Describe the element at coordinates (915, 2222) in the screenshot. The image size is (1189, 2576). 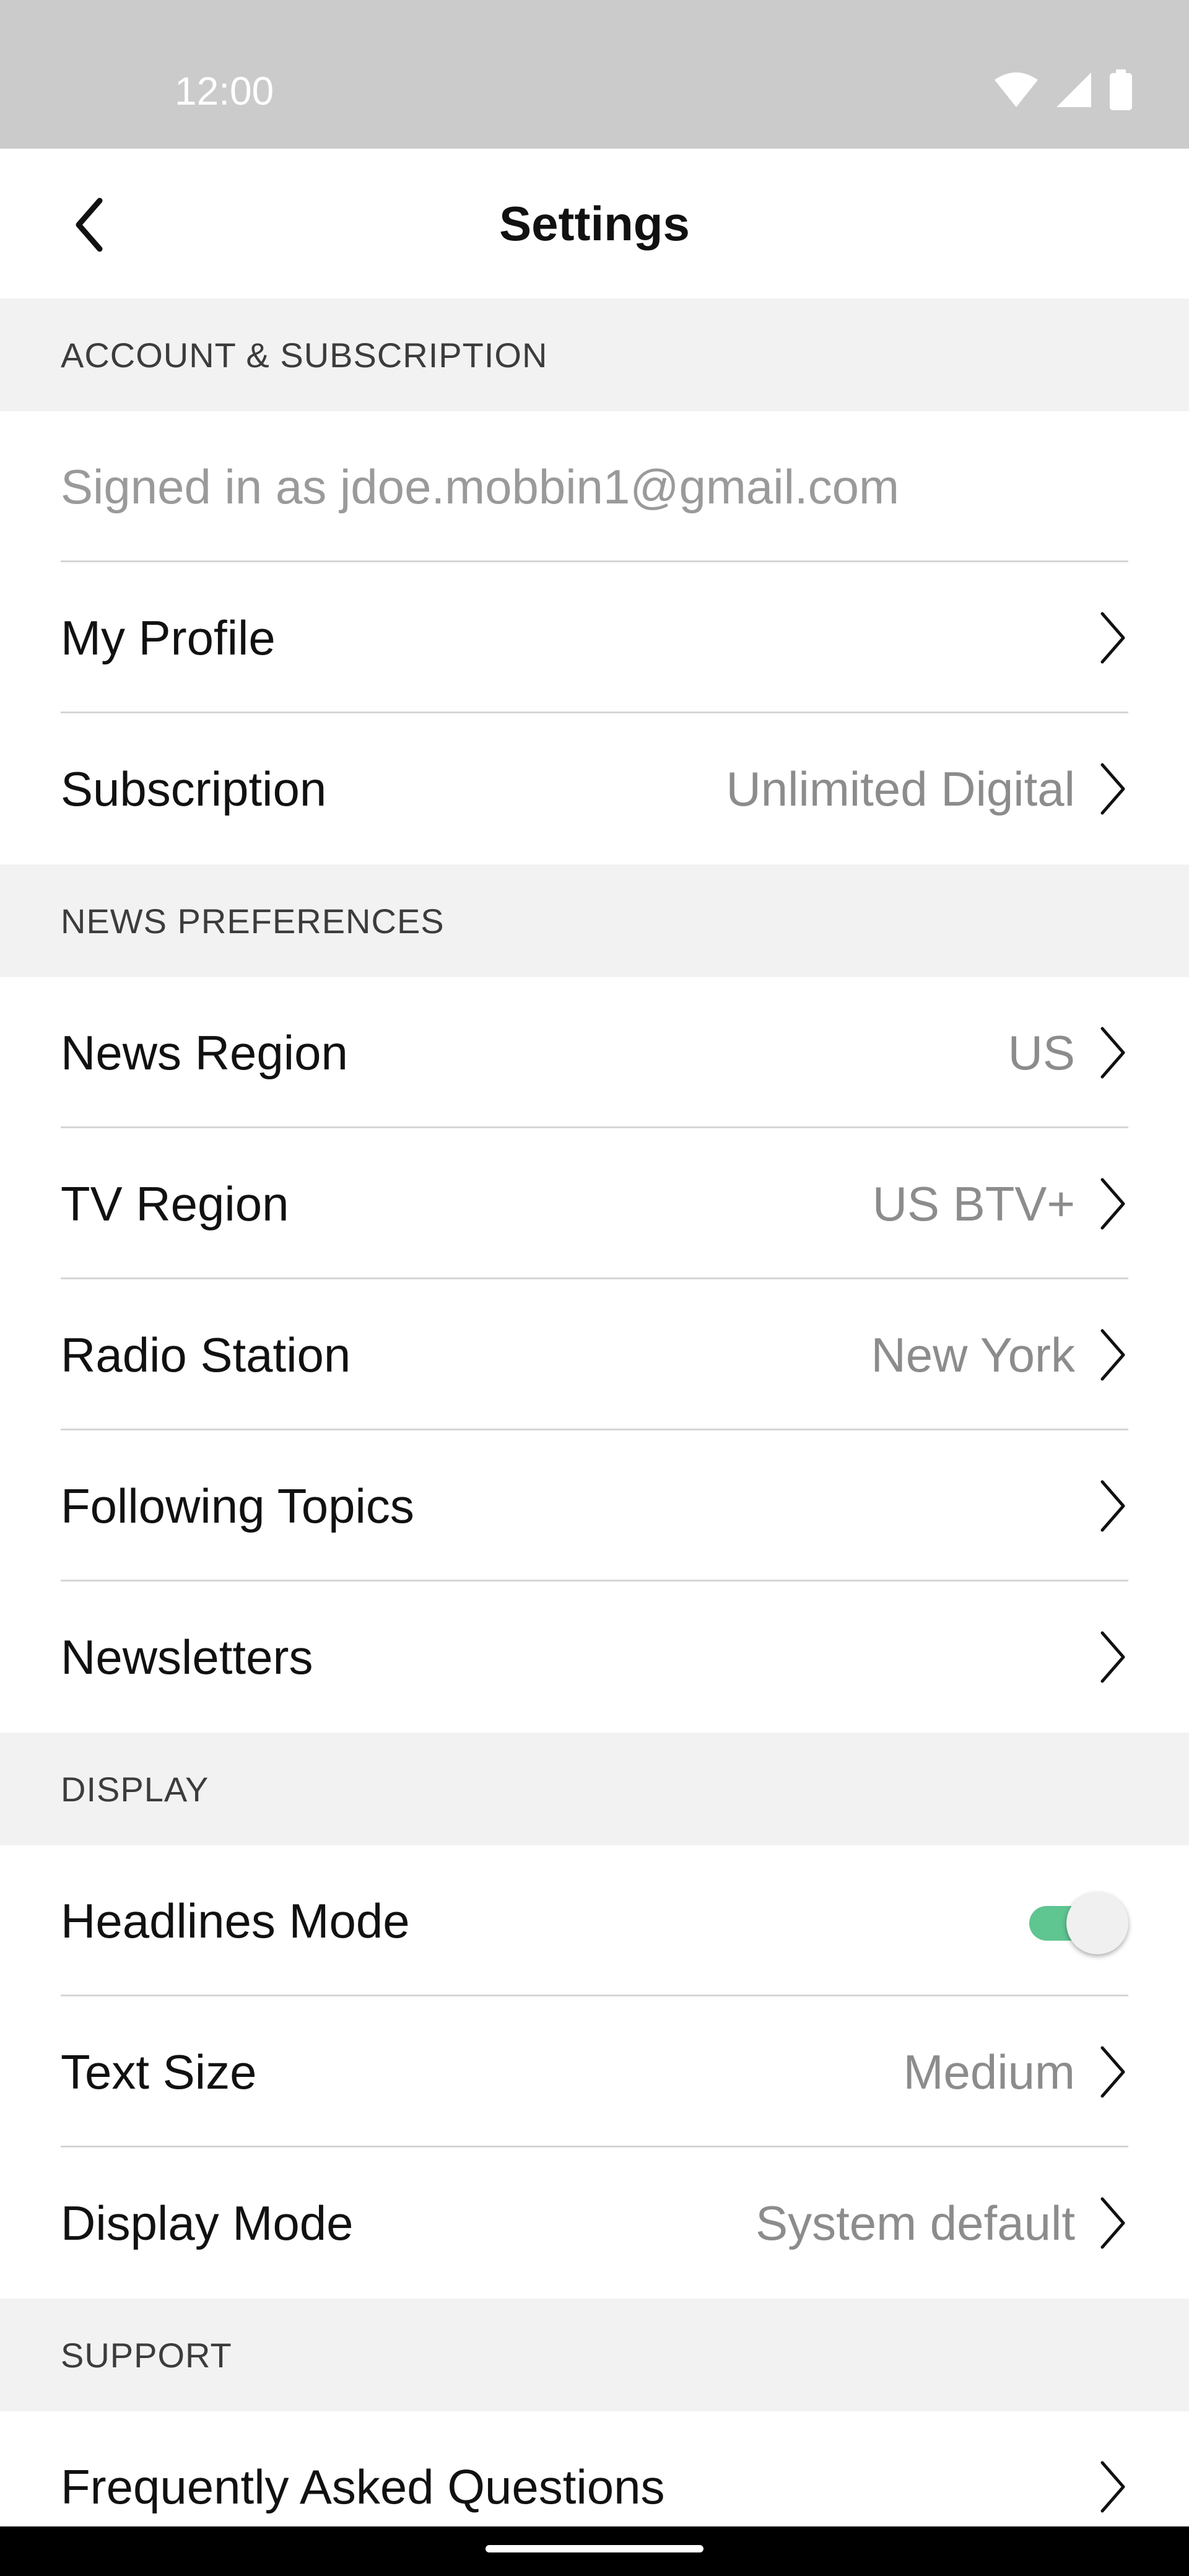
I see `display-mode-value: System default` at that location.